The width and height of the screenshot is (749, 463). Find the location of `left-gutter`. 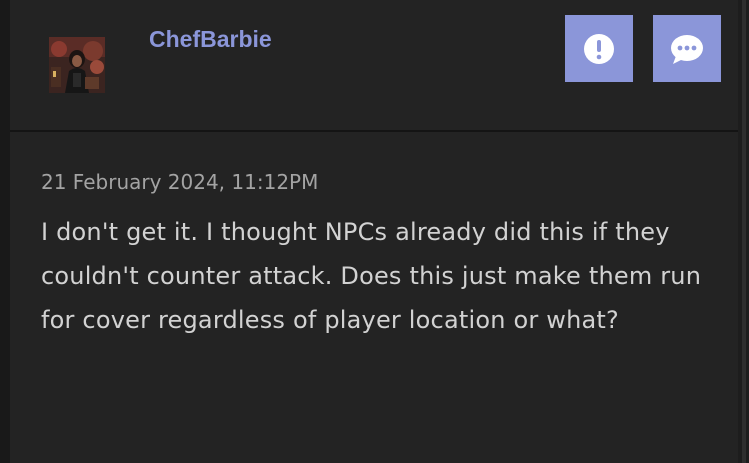

left-gutter is located at coordinates (5, 231).